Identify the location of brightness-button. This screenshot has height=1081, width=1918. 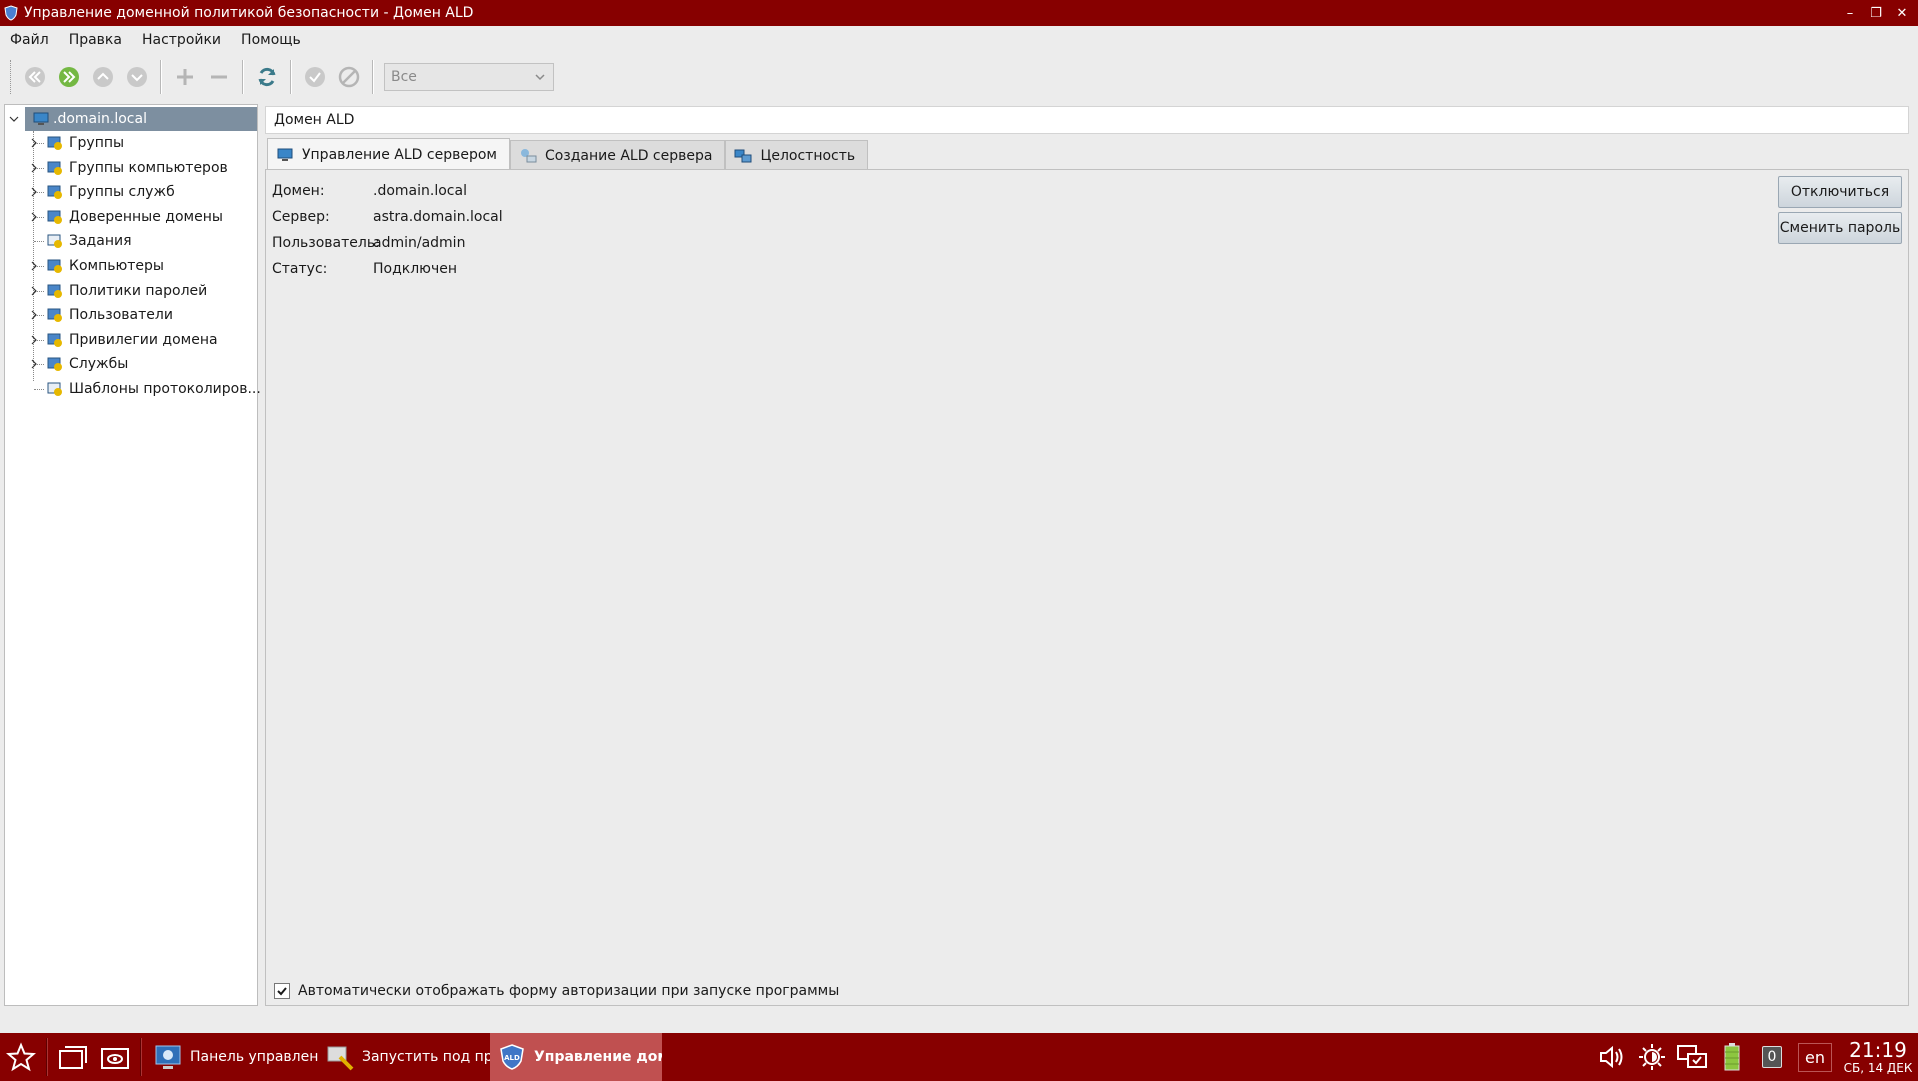
(1652, 1057).